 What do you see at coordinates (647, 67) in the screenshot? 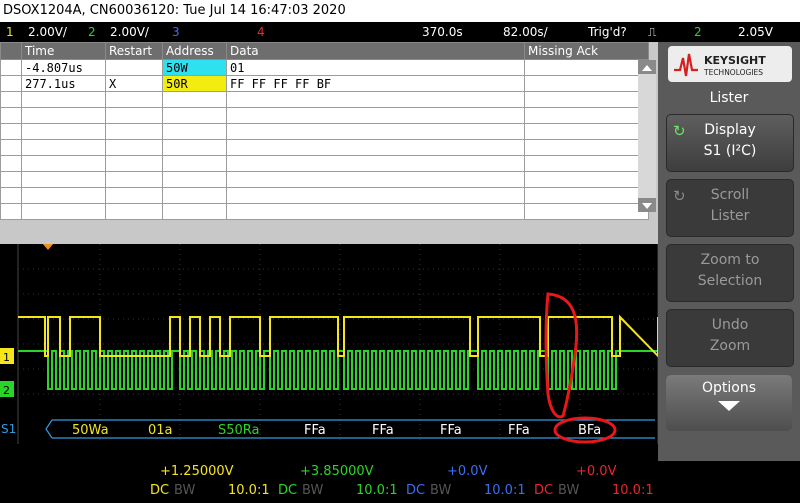
I see `scroll-up-icon` at bounding box center [647, 67].